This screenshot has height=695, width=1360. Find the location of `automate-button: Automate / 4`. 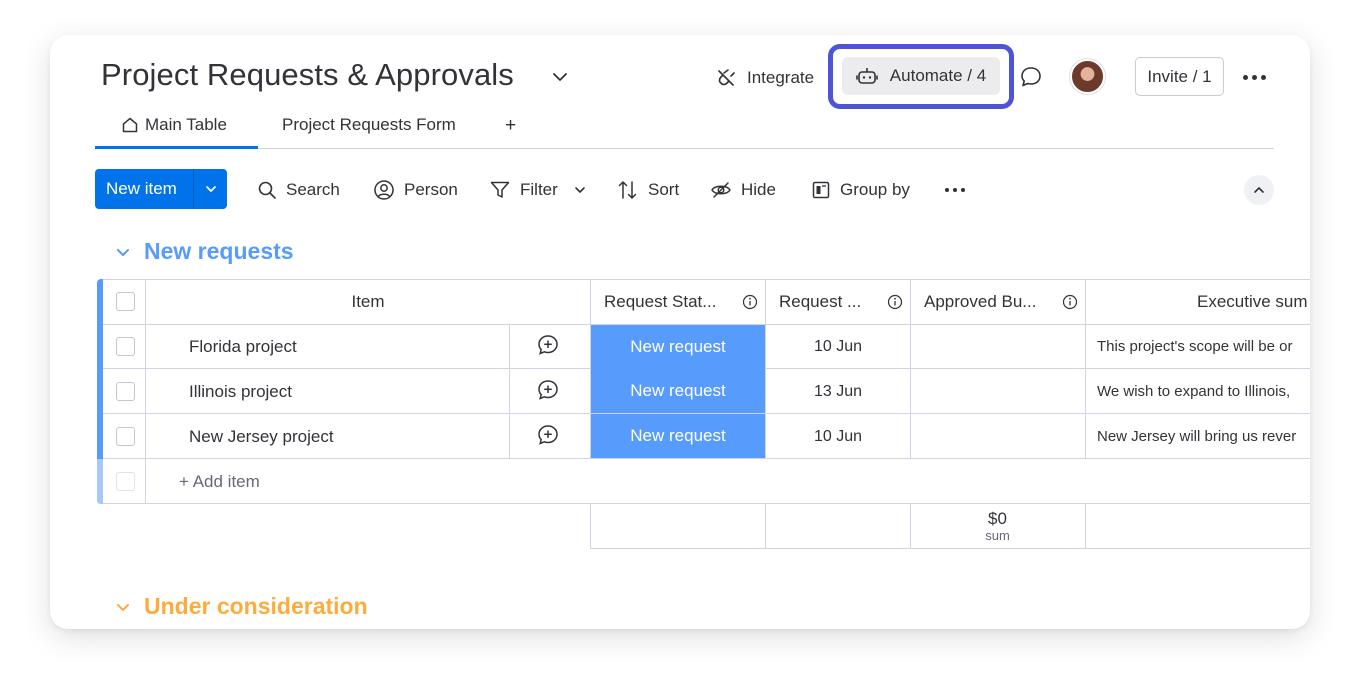

automate-button: Automate / 4 is located at coordinates (921, 76).